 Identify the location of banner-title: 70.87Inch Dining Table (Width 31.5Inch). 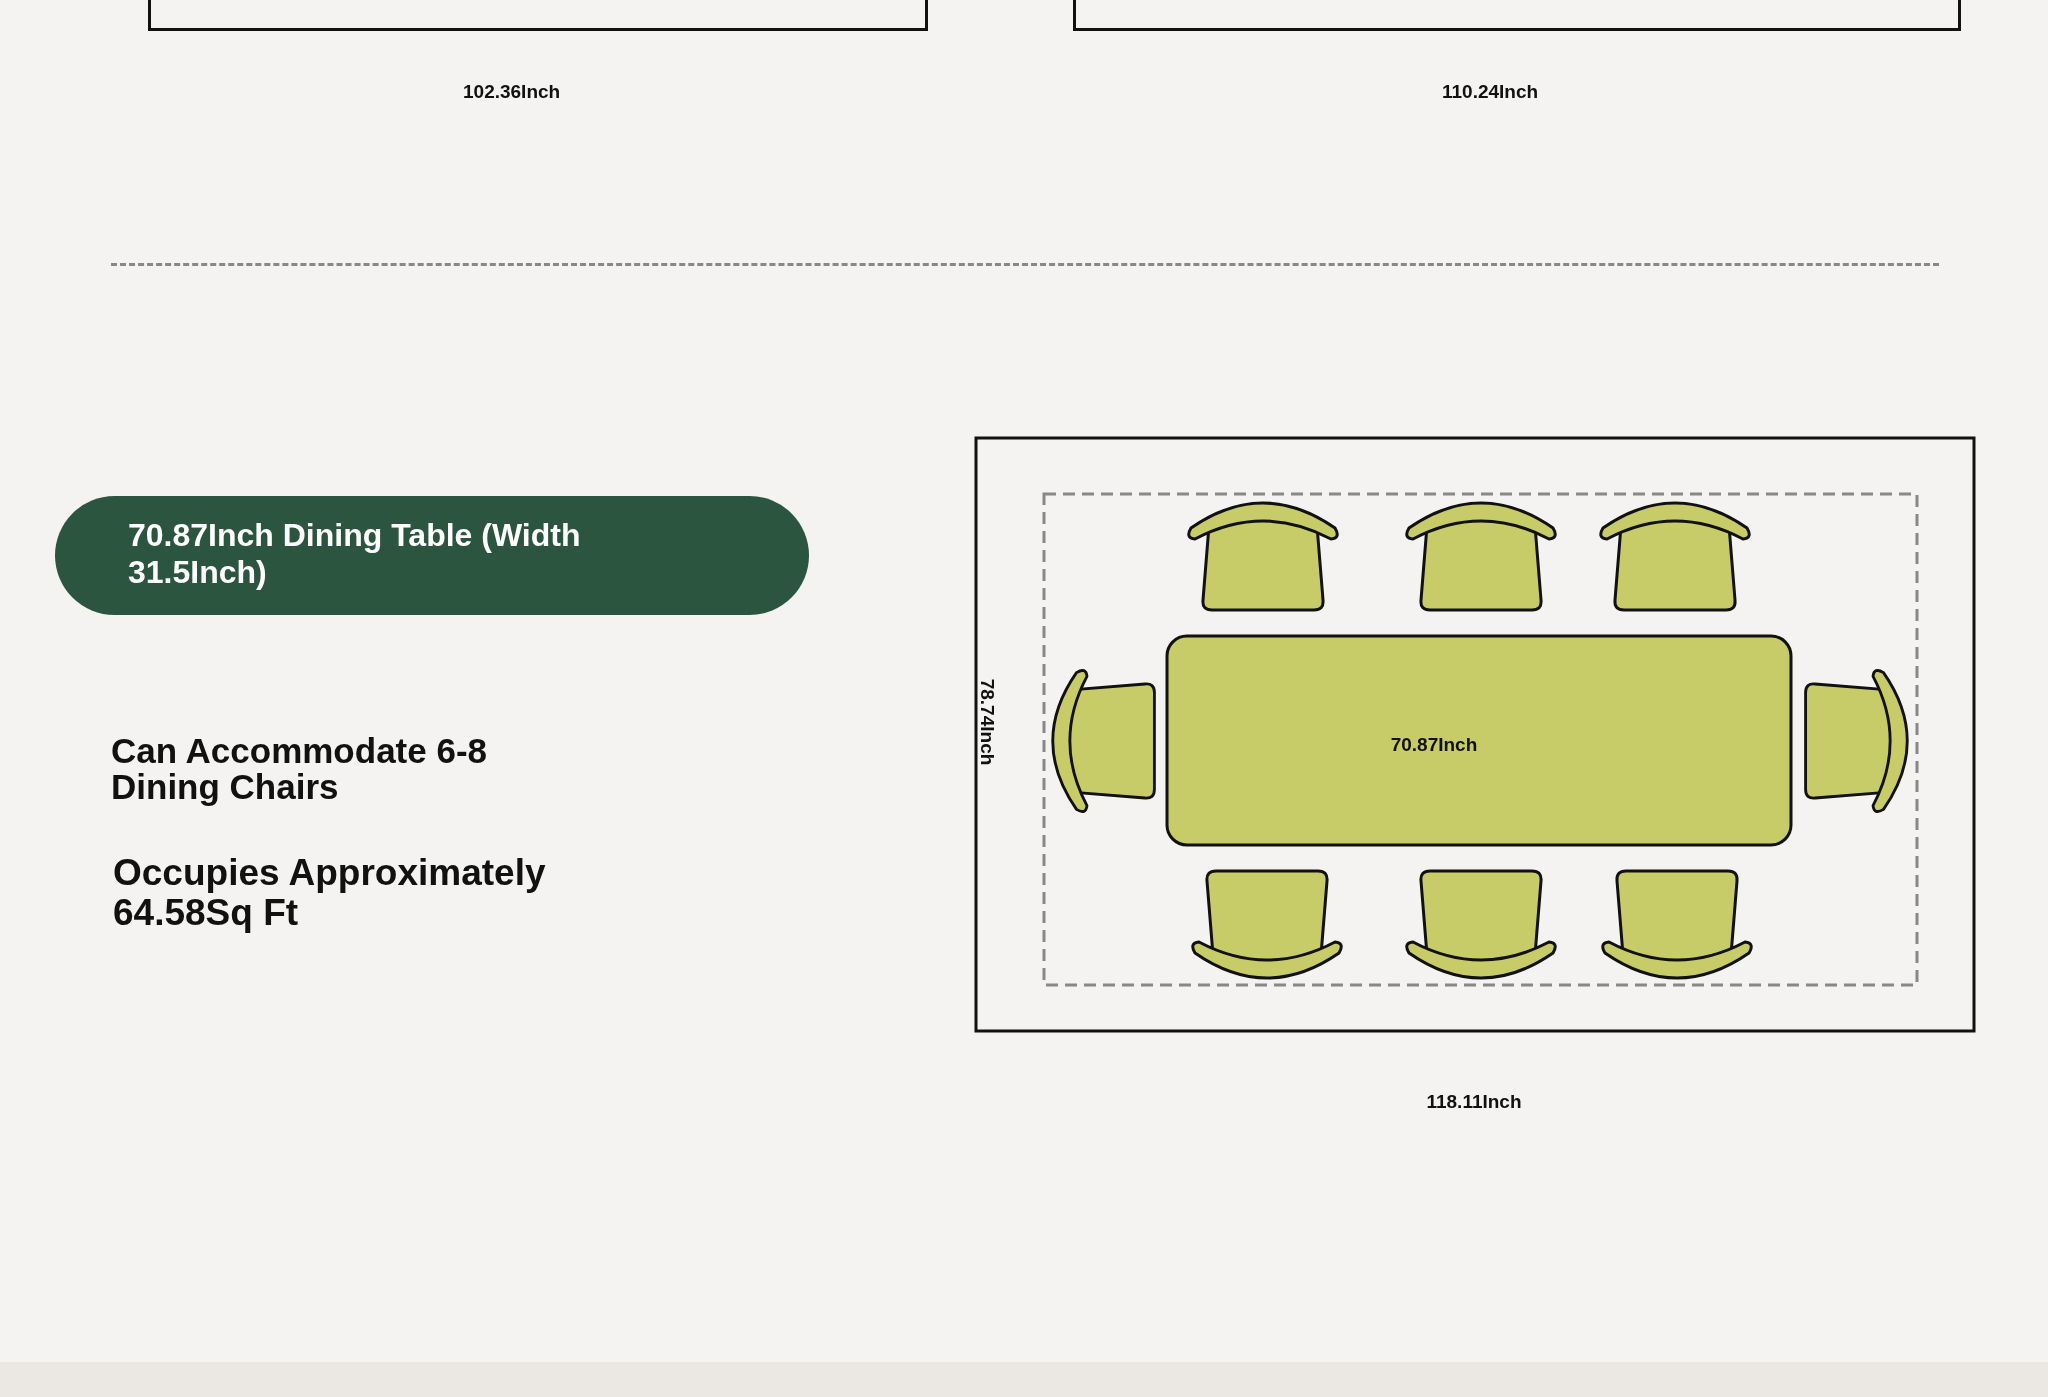
(355, 553).